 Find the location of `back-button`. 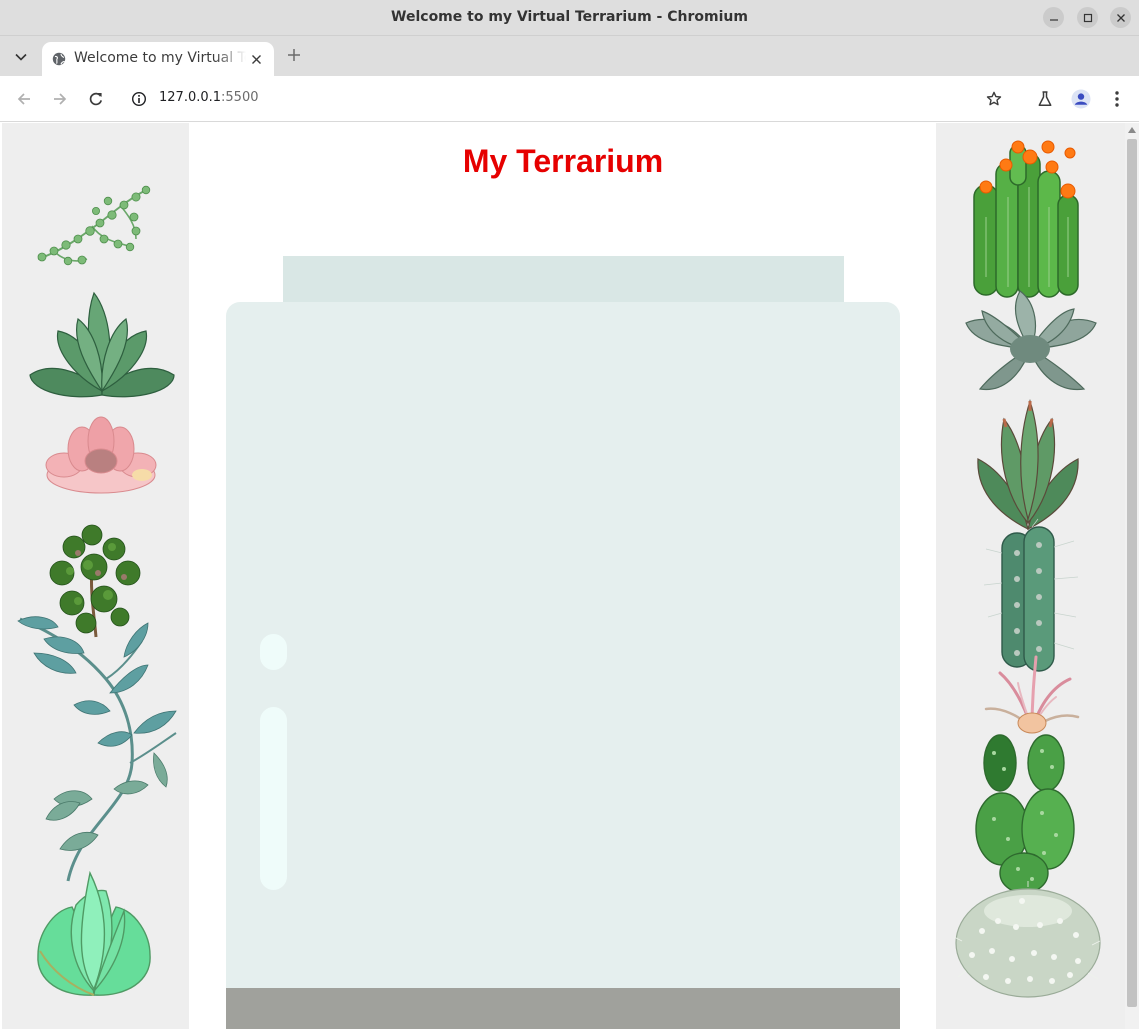

back-button is located at coordinates (24, 99).